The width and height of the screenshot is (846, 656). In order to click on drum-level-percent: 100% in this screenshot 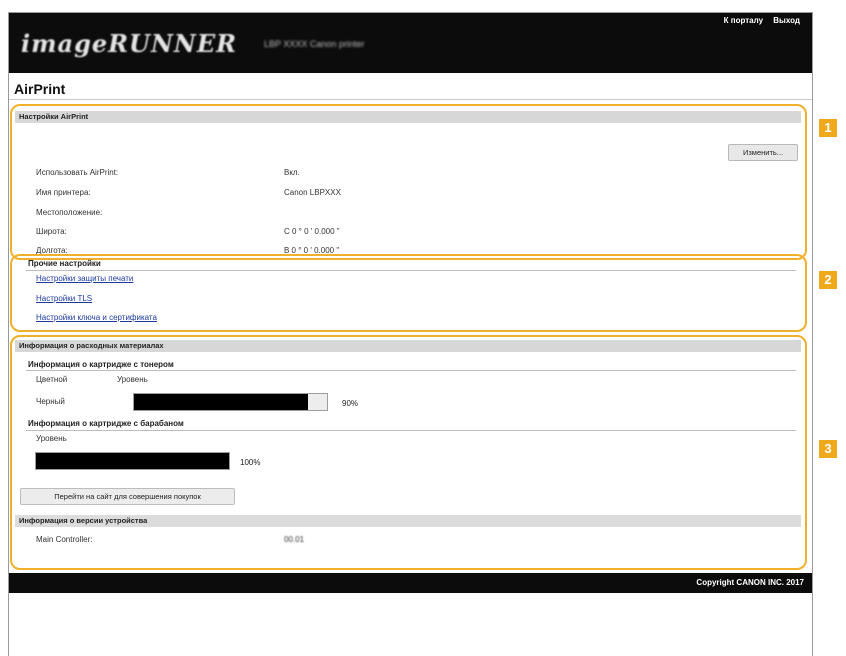, I will do `click(250, 462)`.